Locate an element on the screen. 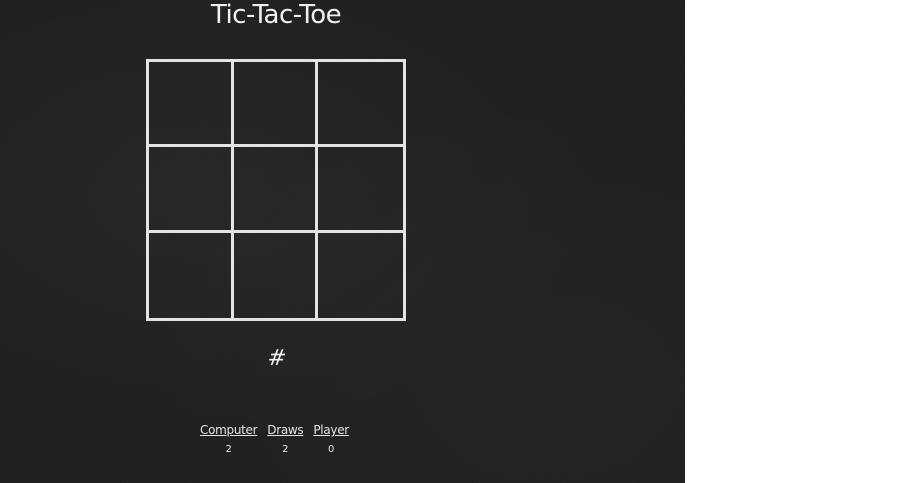 This screenshot has height=483, width=912. score-player-value: 0 is located at coordinates (331, 449).